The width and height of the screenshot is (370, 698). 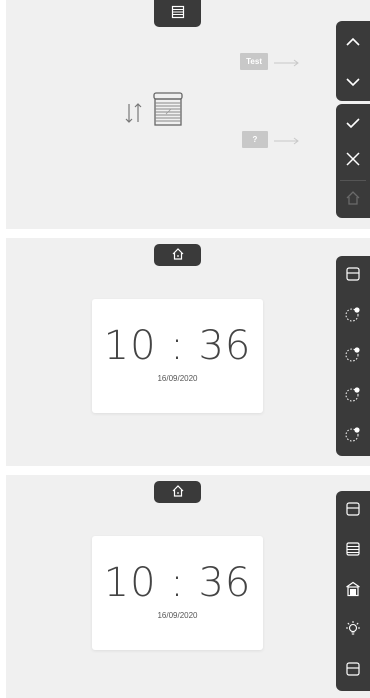 I want to click on bulb-icon, so click(x=353, y=631).